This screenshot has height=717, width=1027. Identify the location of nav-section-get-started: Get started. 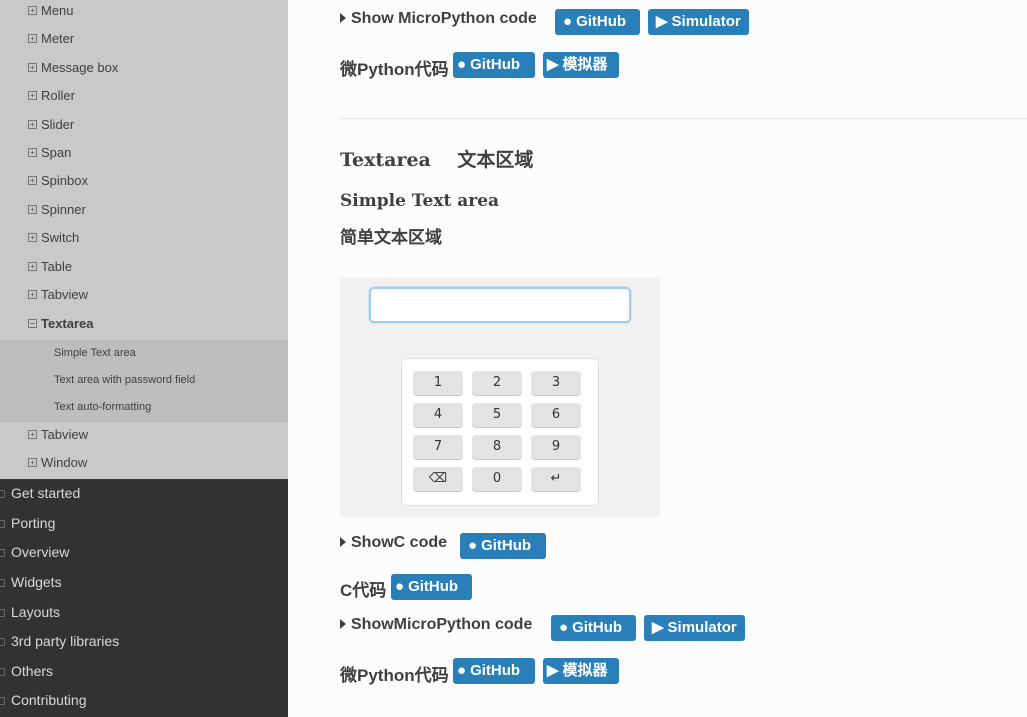
(144, 493).